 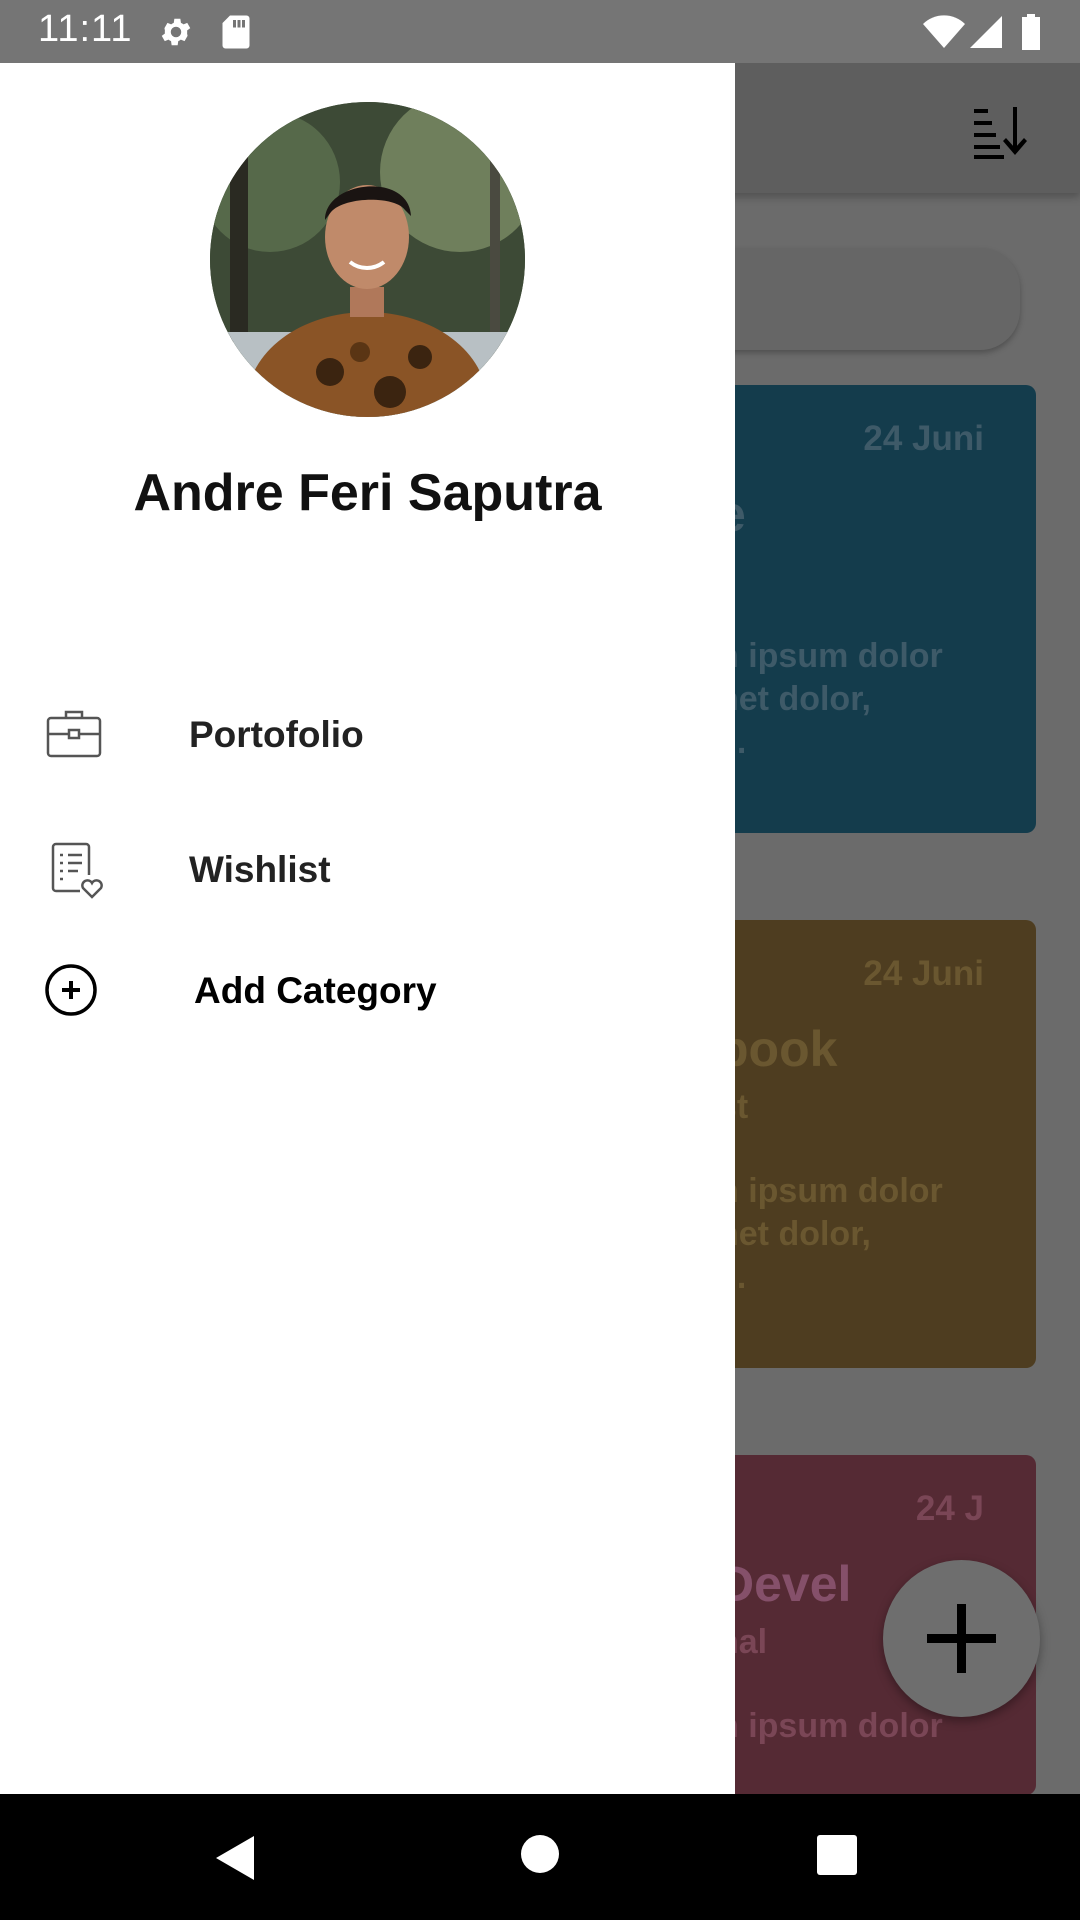 What do you see at coordinates (74, 734) in the screenshot?
I see `briefcase-icon` at bounding box center [74, 734].